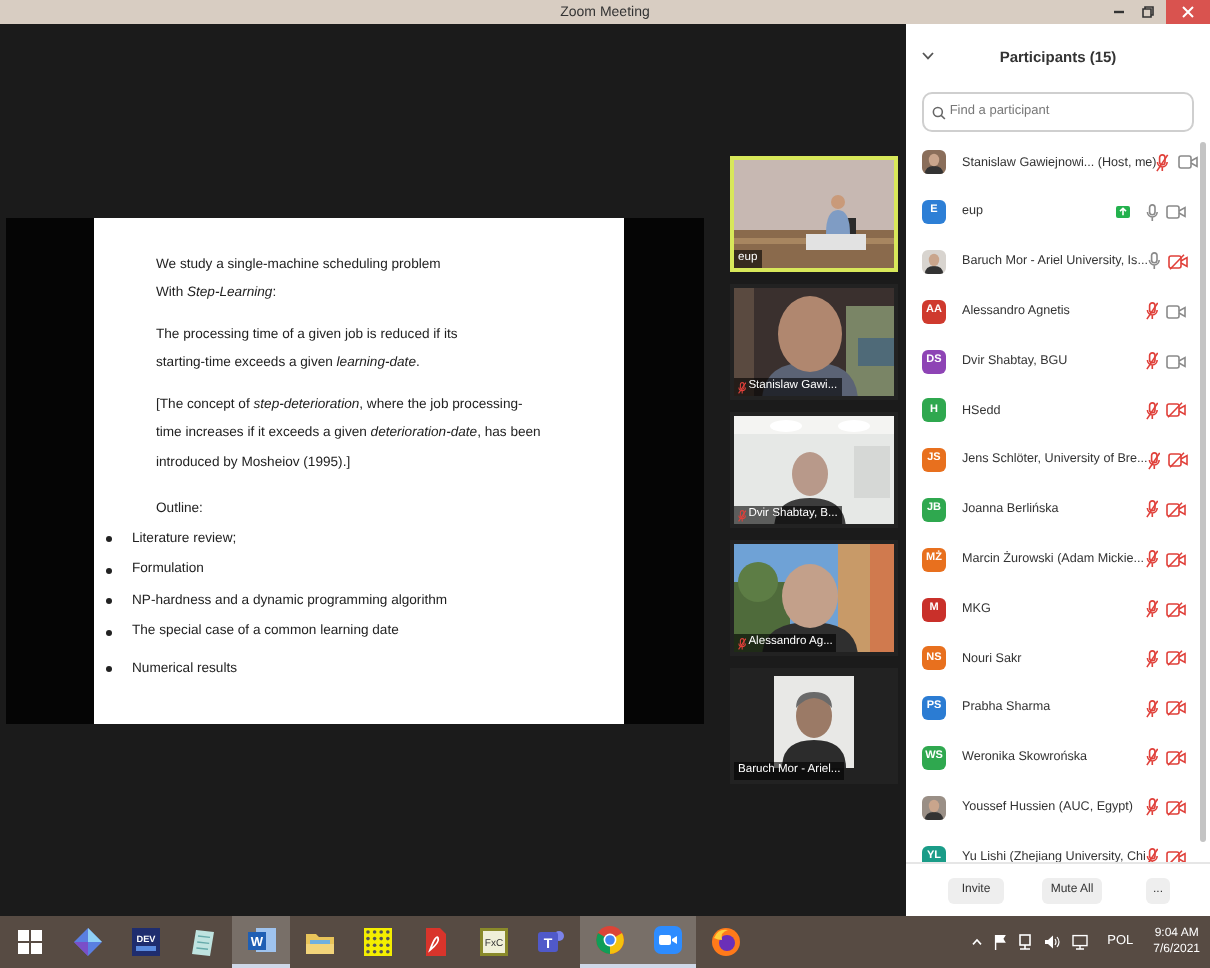 This screenshot has width=1210, height=968. I want to click on chevron-down-icon, so click(928, 56).